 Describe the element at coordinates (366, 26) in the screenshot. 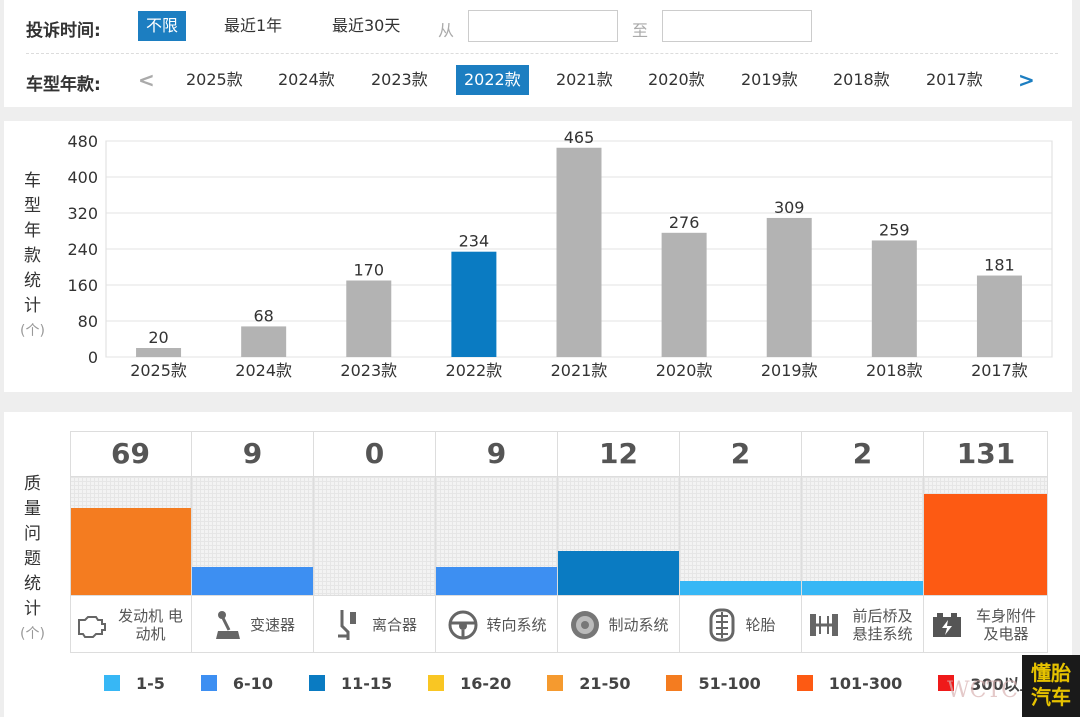

I see `time-option-last-30-days: 最近30天` at that location.